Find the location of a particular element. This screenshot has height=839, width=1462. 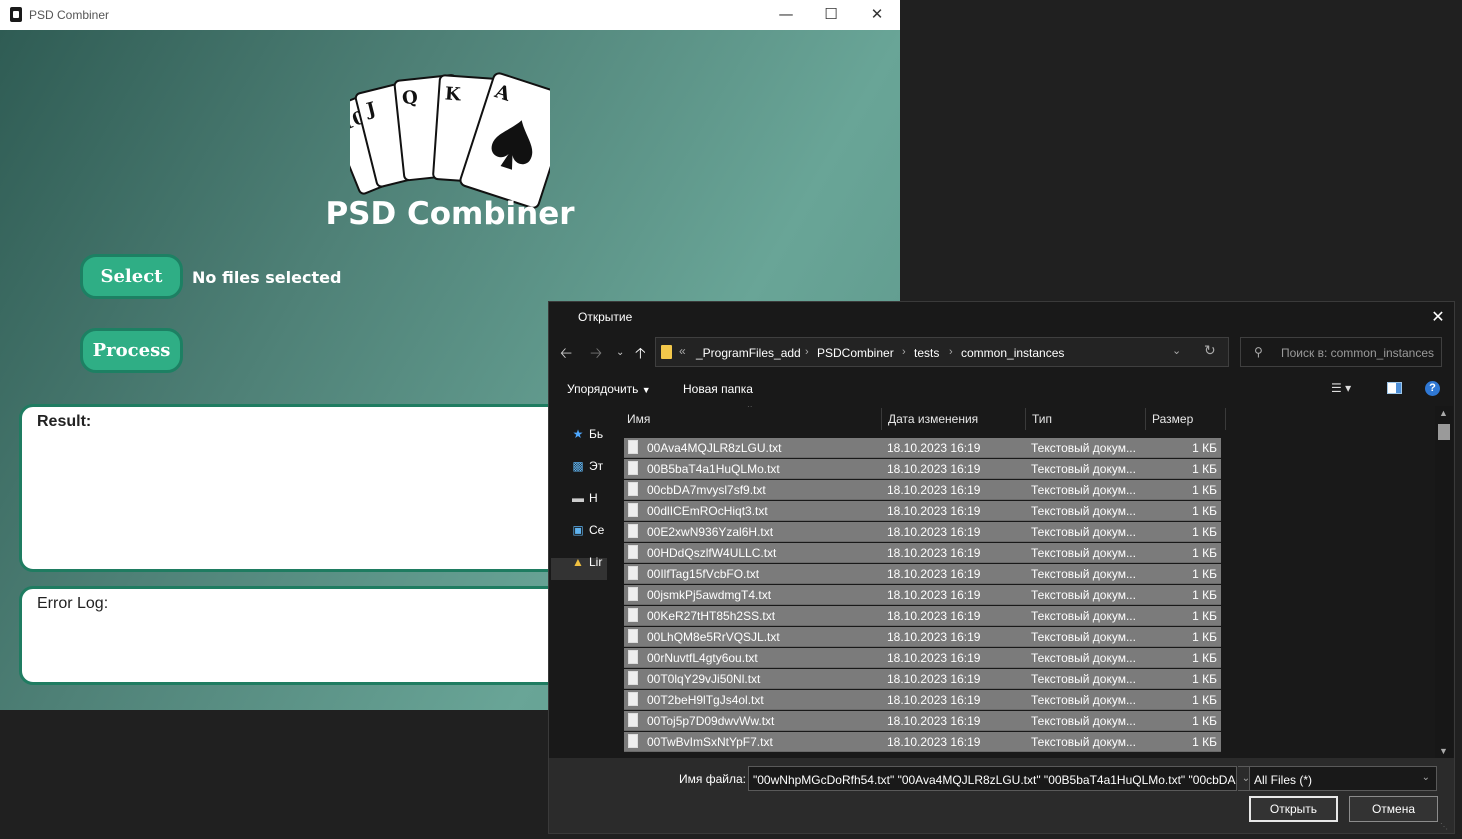

new-folder-button: Новая папка is located at coordinates (718, 389).